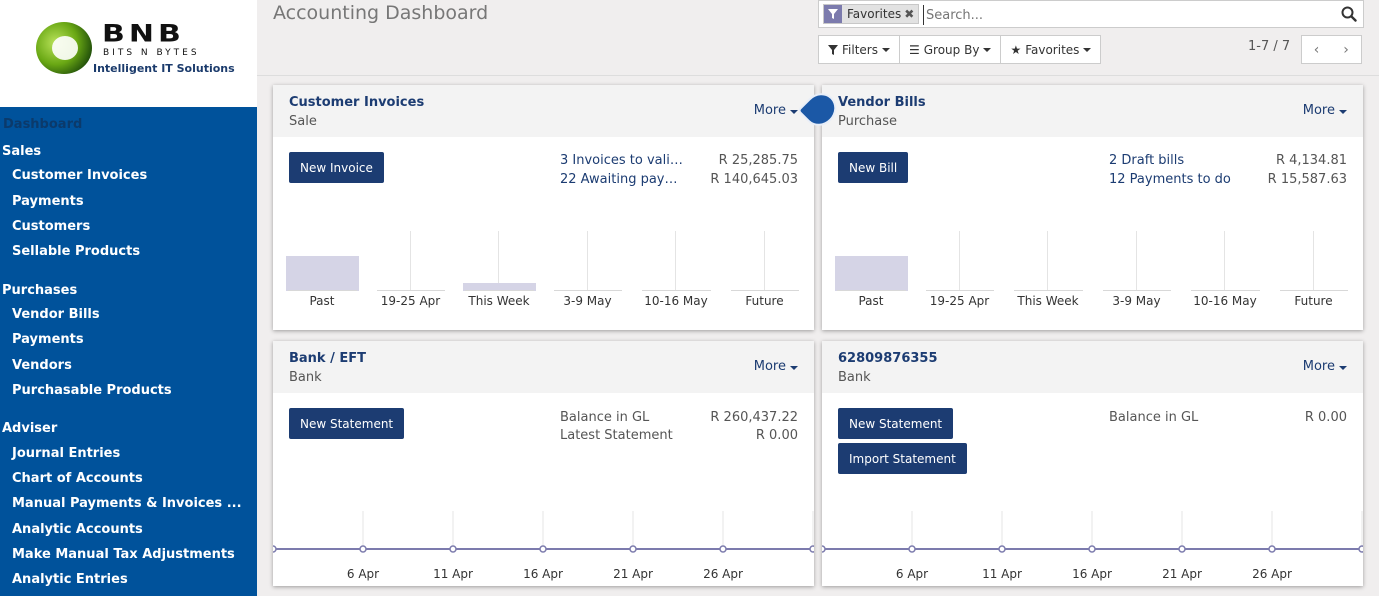  I want to click on new-bill-button: New Bill, so click(873, 167).